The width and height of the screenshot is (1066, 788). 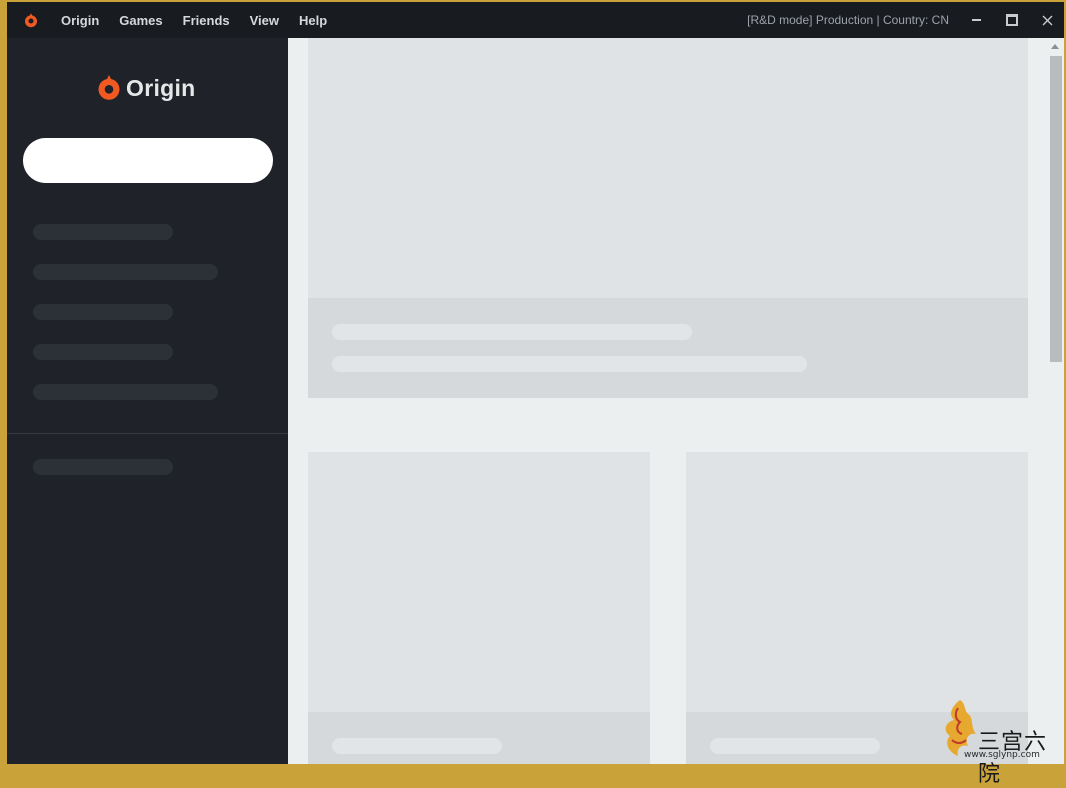 What do you see at coordinates (1056, 209) in the screenshot?
I see `scrollbar-thumb` at bounding box center [1056, 209].